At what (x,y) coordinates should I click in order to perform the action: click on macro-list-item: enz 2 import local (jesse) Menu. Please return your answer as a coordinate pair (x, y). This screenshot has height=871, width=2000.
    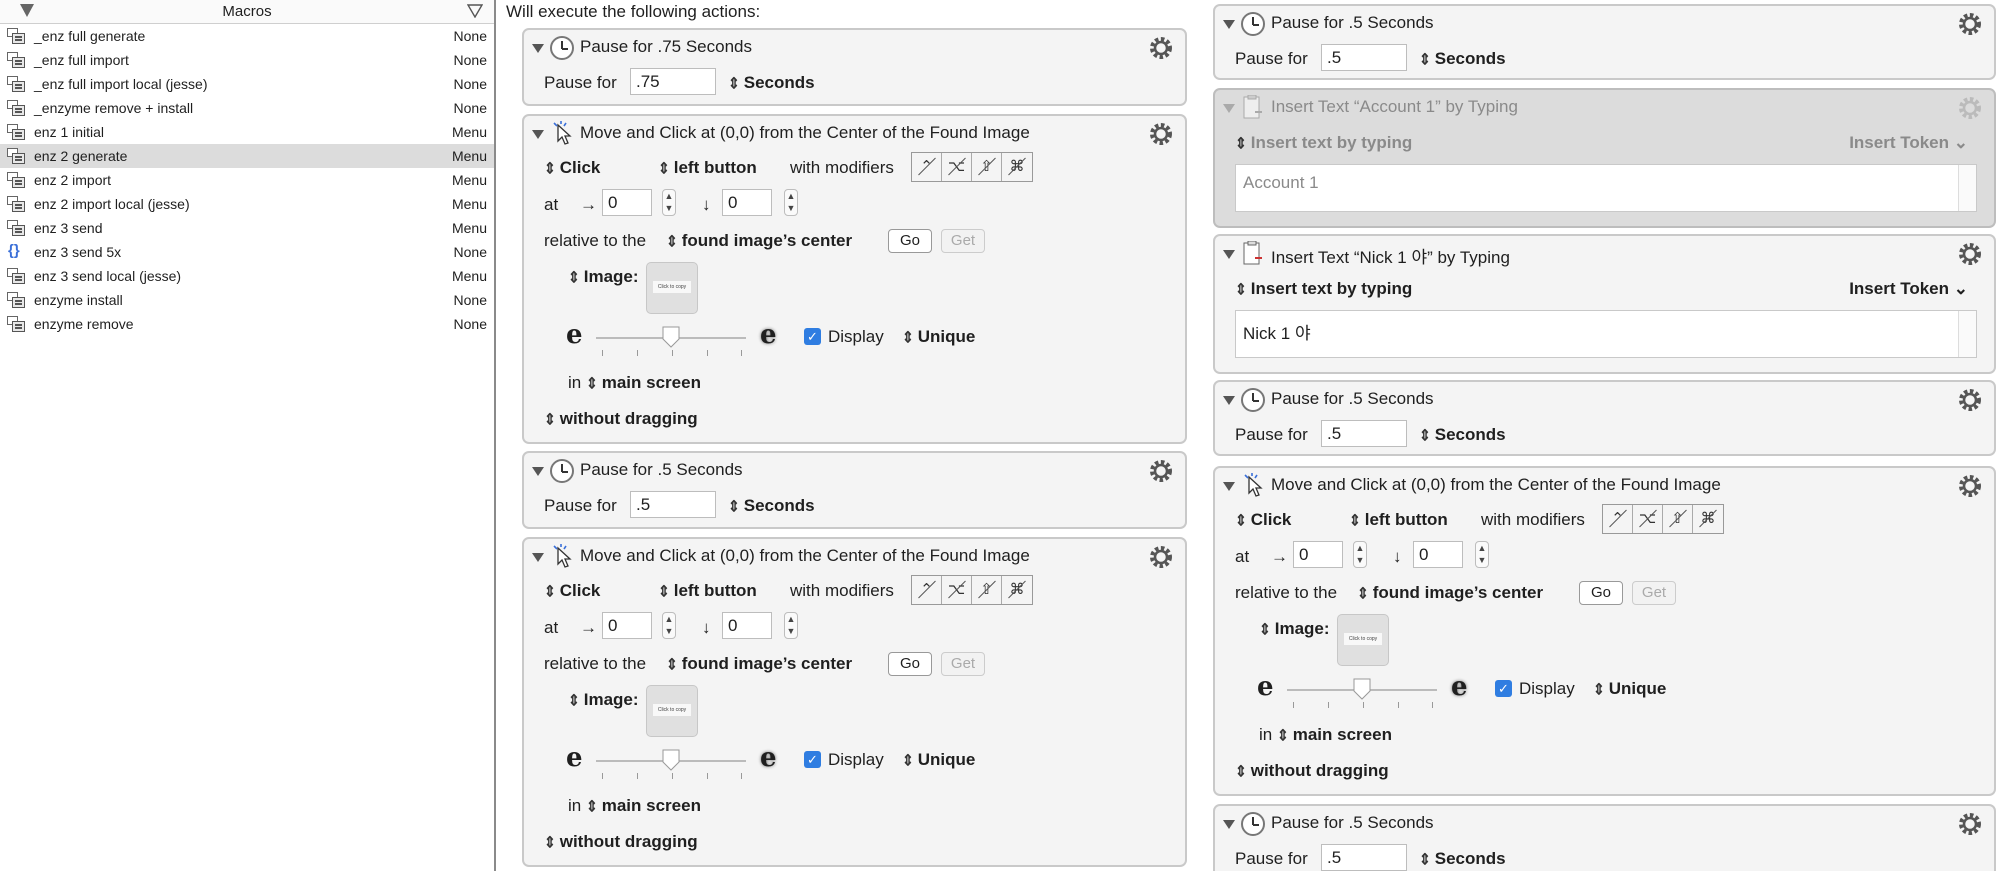
    Looking at the image, I should click on (247, 204).